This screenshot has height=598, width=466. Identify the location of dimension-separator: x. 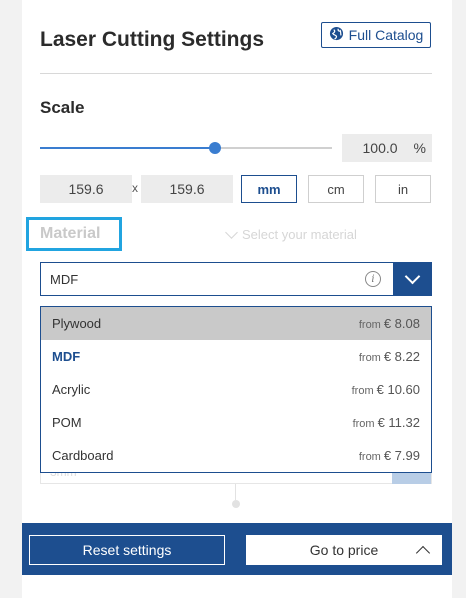
(135, 188).